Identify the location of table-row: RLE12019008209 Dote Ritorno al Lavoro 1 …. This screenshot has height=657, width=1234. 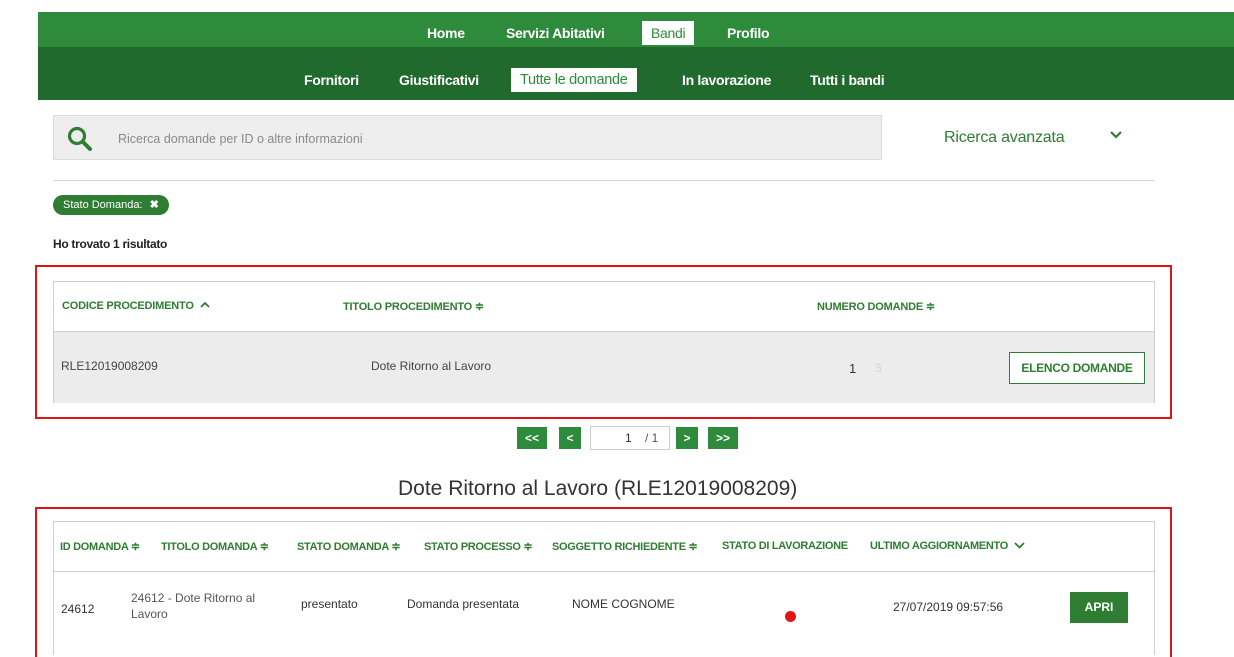
(604, 367).